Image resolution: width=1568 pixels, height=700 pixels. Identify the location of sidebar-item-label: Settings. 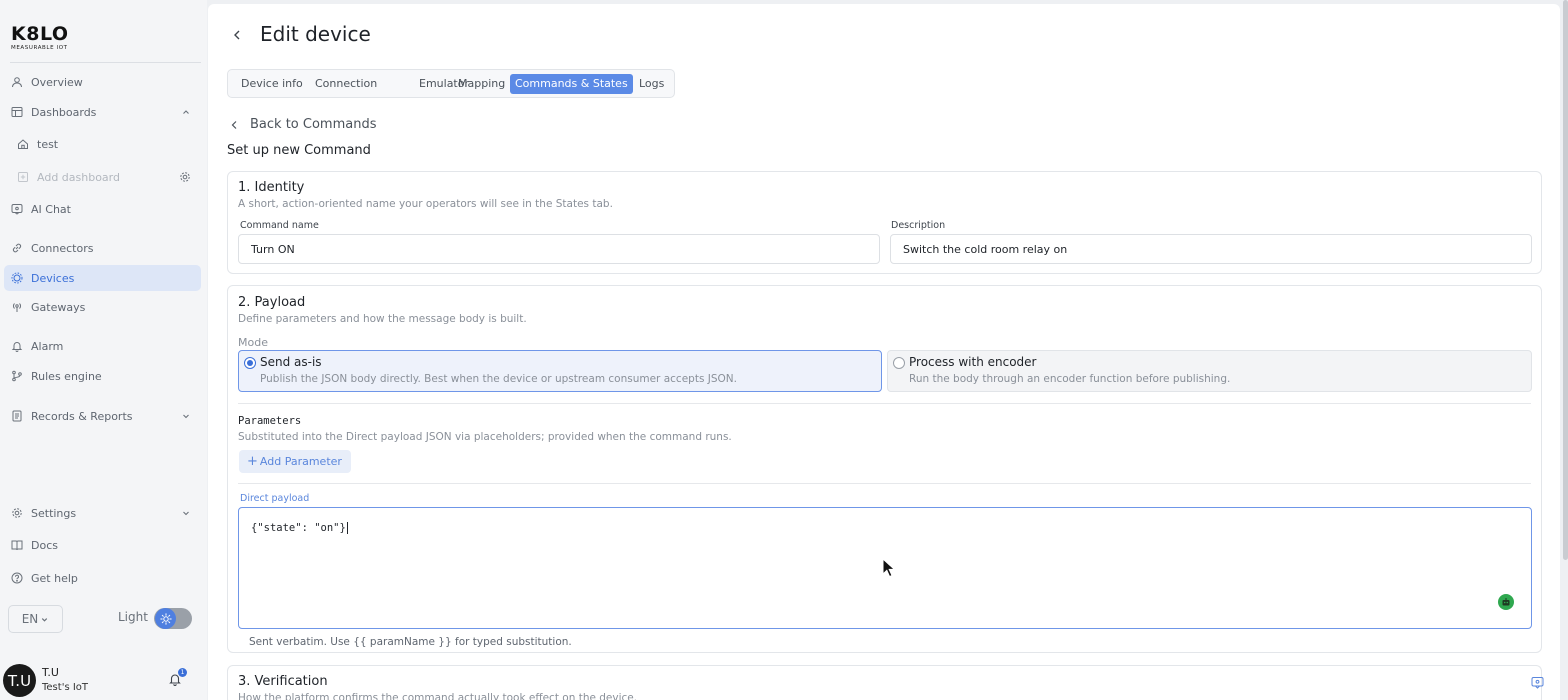
(54, 513).